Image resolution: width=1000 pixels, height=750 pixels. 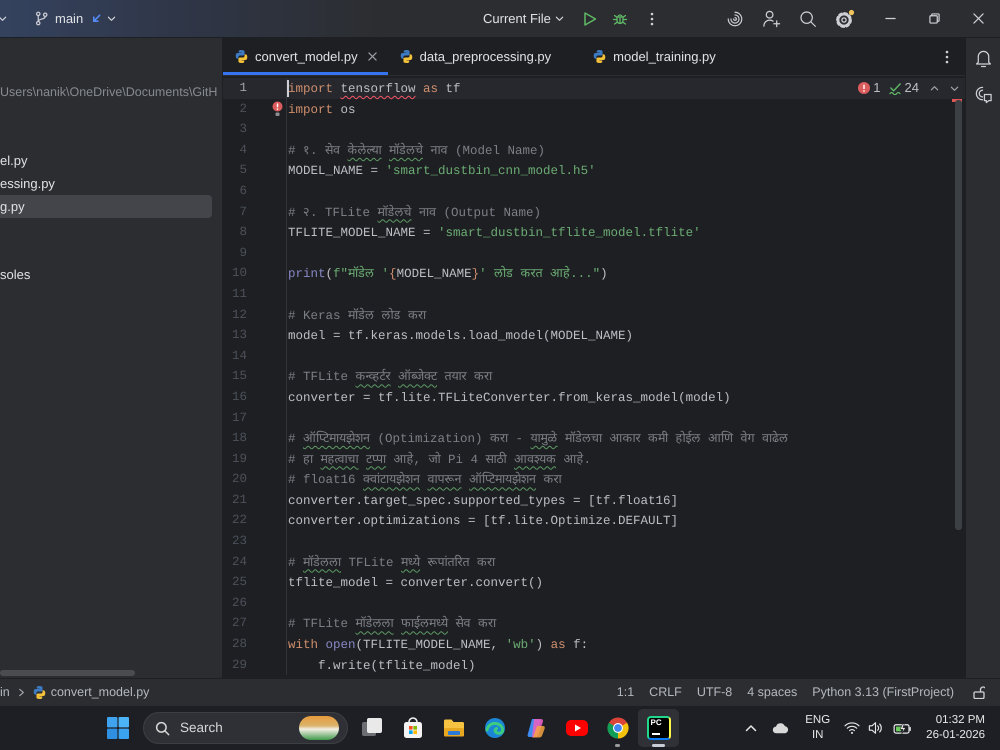 I want to click on error-bulb-icon, so click(x=277, y=108).